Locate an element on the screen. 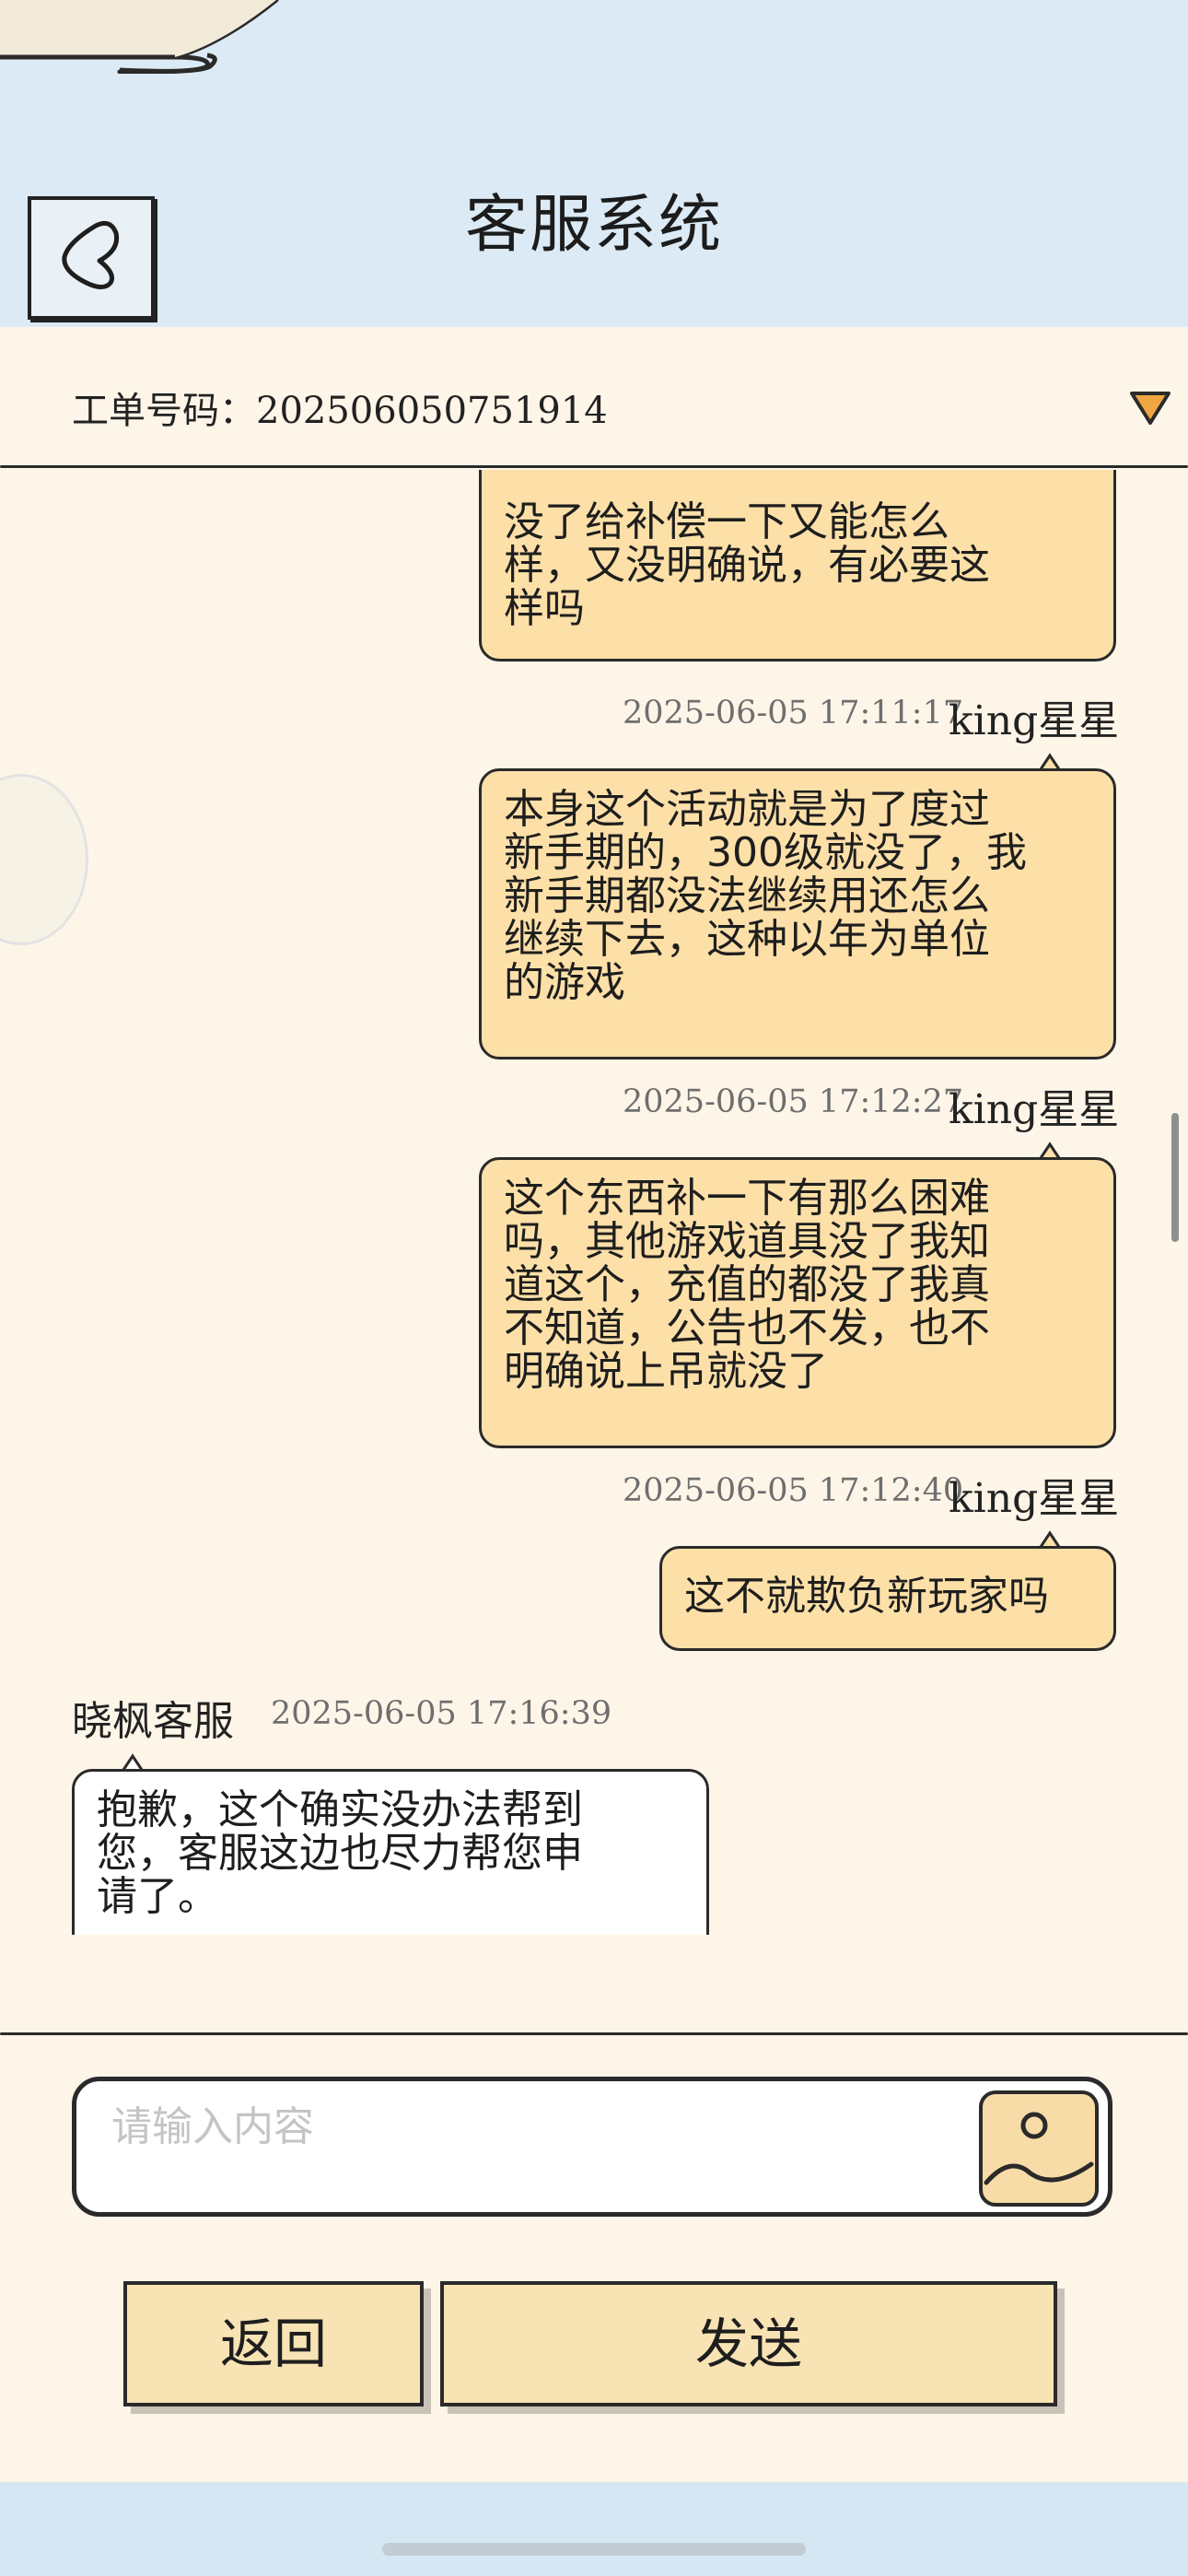 The image size is (1188, 2576). message-meta: 2025-06-05 17:12:27 is located at coordinates (793, 1101).